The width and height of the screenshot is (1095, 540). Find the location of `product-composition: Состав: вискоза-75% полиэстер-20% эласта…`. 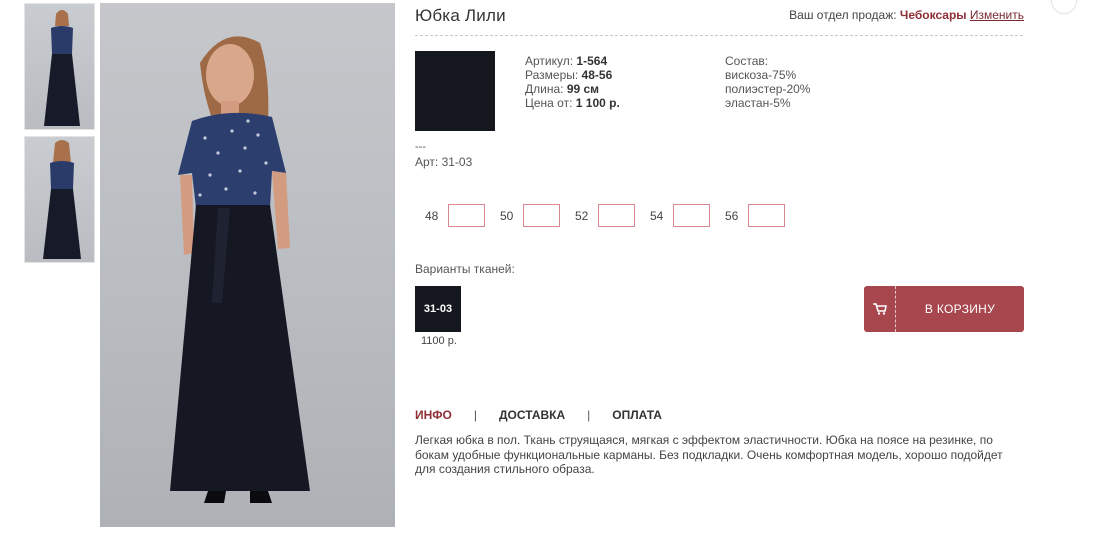

product-composition: Состав: вискоза-75% полиэстер-20% эласта… is located at coordinates (767, 82).